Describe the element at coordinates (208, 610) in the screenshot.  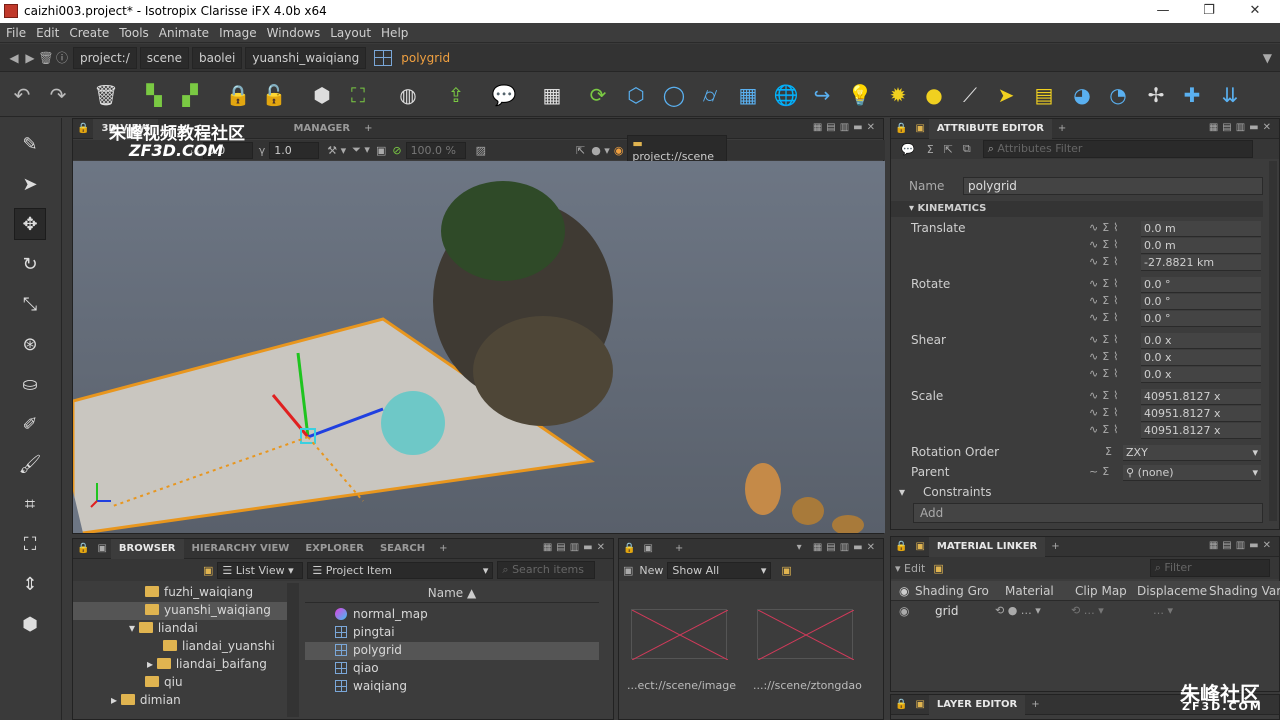
I see `tree-item-selected: yuanshi_waiqiang` at that location.